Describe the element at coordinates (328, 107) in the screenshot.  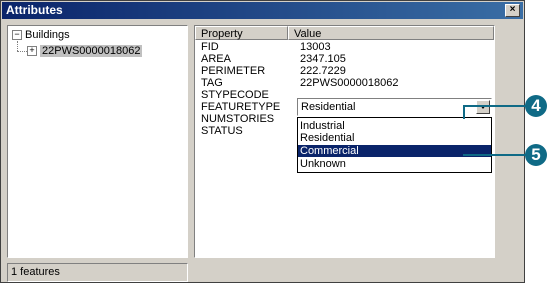
I see `combo-selected-value: Residential` at that location.